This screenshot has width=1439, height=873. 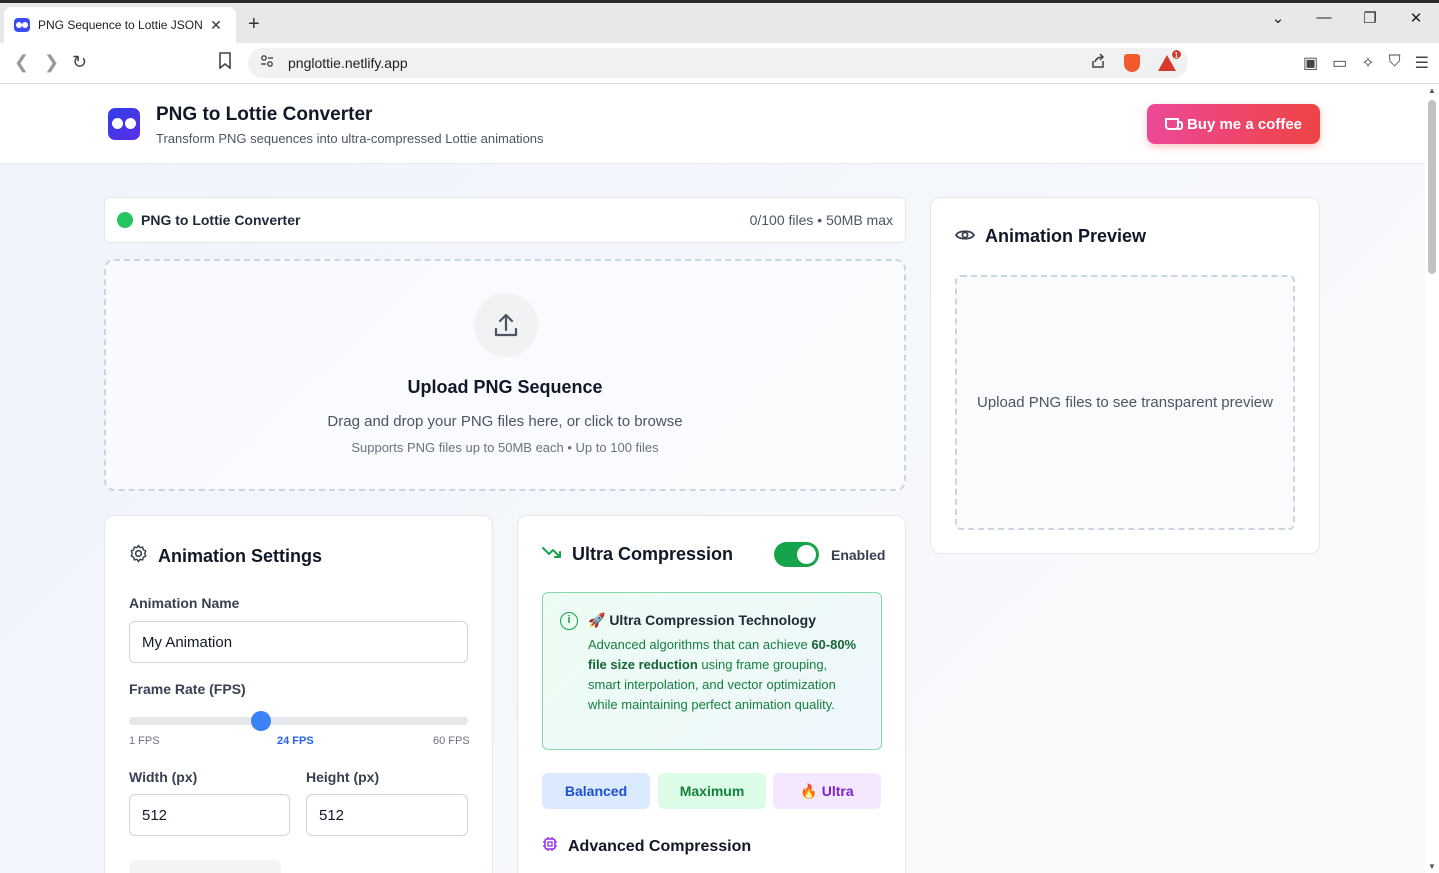 I want to click on fps-current-label: 24 FPS, so click(x=295, y=741).